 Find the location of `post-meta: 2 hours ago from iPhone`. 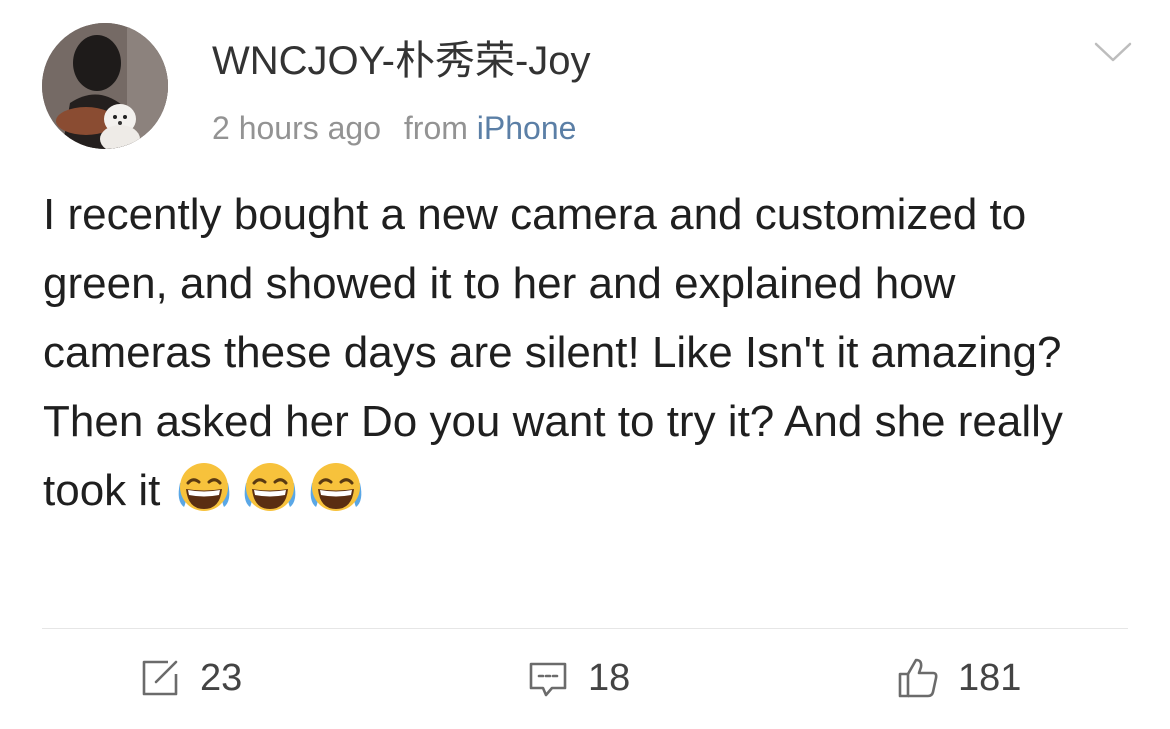

post-meta: 2 hours ago from iPhone is located at coordinates (394, 128).